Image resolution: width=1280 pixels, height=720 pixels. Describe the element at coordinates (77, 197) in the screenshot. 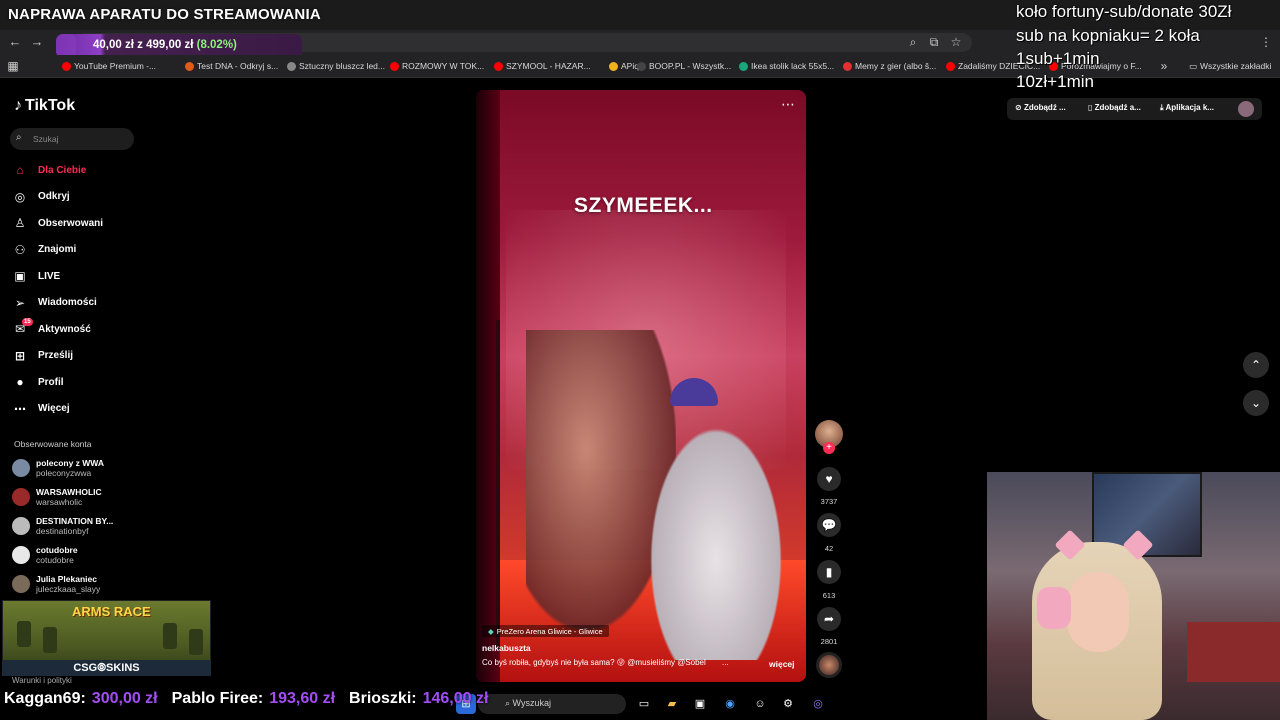

I see `sidebar-item-odkryj: ◎ Odkryj` at that location.